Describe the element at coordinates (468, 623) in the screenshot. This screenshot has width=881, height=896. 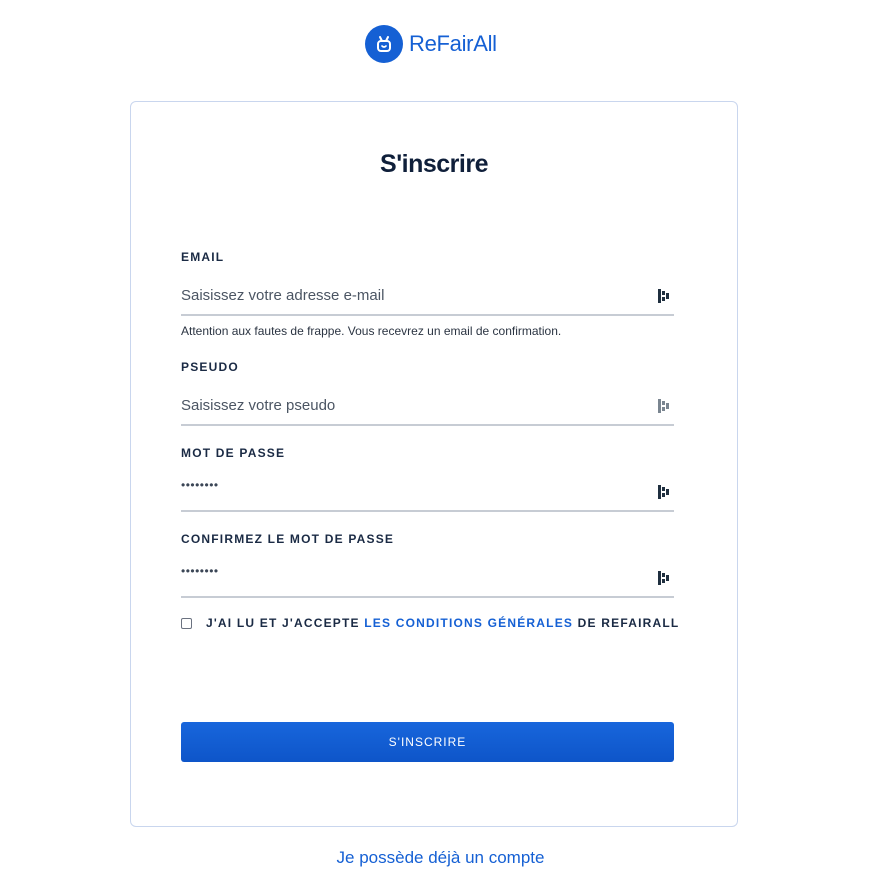
I see `terms-link: LES CONDITIONS GÉNÉRALES` at that location.